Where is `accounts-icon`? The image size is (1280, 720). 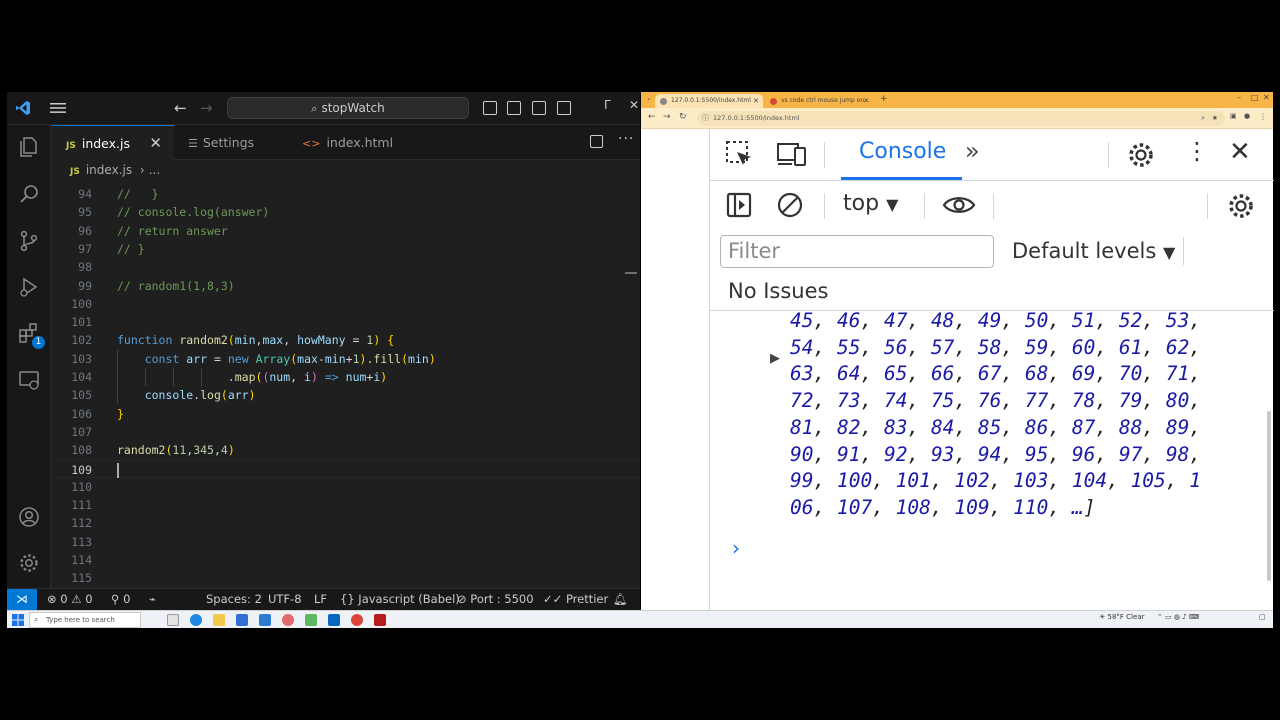 accounts-icon is located at coordinates (29, 517).